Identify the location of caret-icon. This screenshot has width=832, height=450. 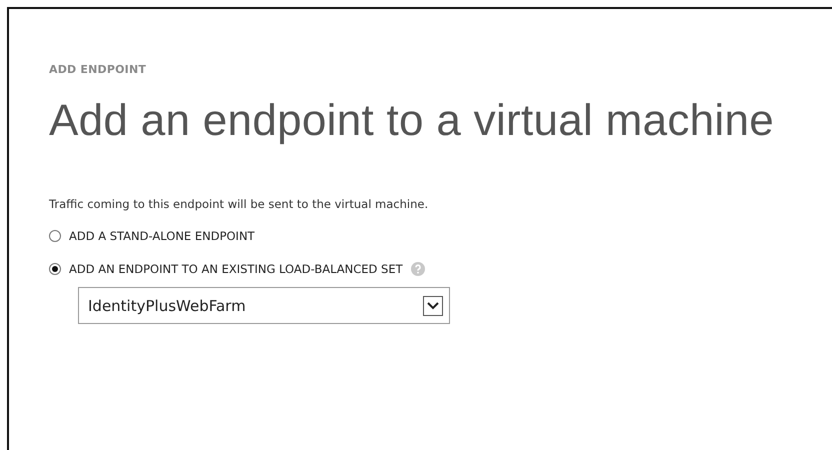
(433, 306).